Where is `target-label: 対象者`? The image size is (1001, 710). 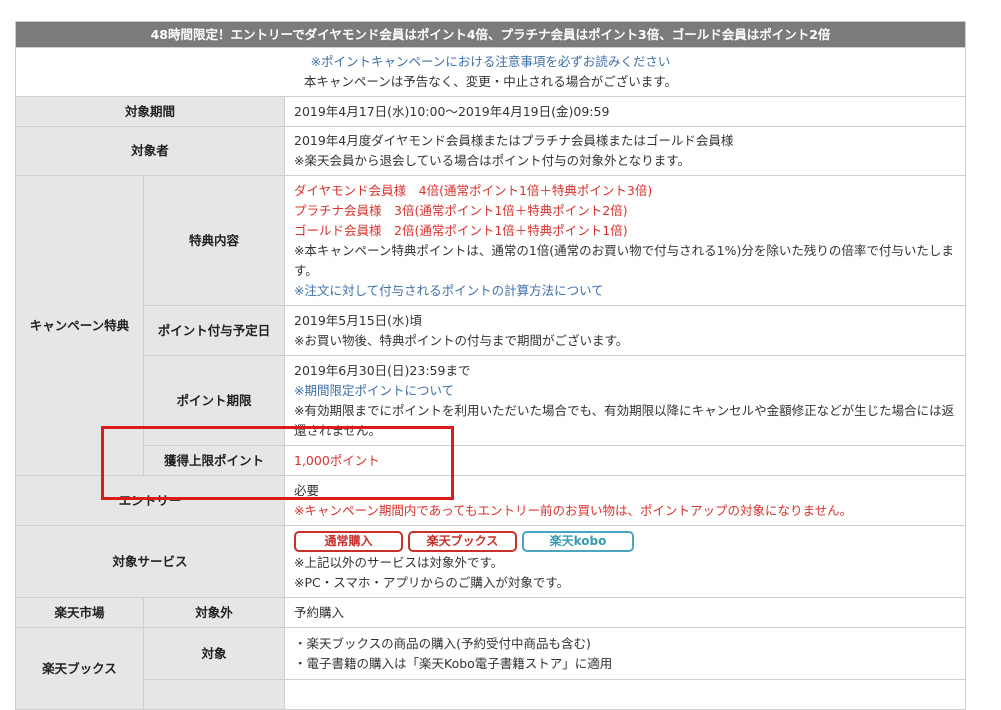
target-label: 対象者 is located at coordinates (150, 151).